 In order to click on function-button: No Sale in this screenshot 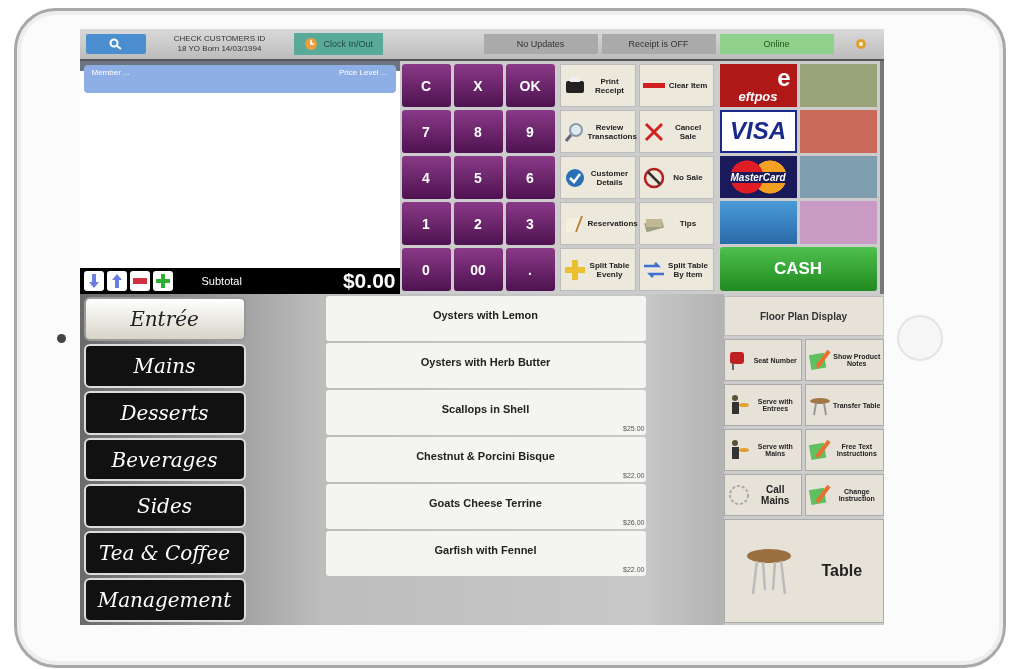, I will do `click(676, 177)`.